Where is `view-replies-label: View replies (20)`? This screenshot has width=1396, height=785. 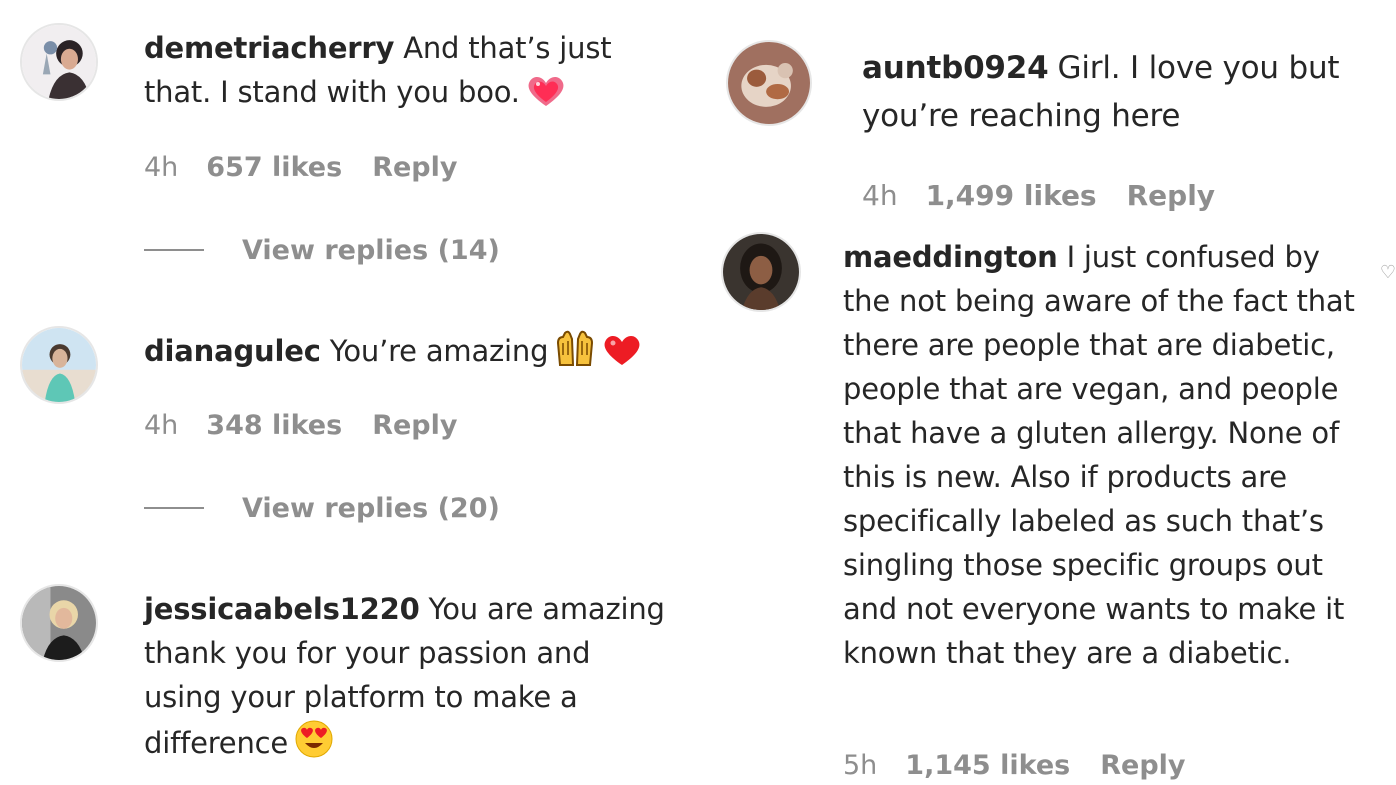
view-replies-label: View replies (20) is located at coordinates (371, 508).